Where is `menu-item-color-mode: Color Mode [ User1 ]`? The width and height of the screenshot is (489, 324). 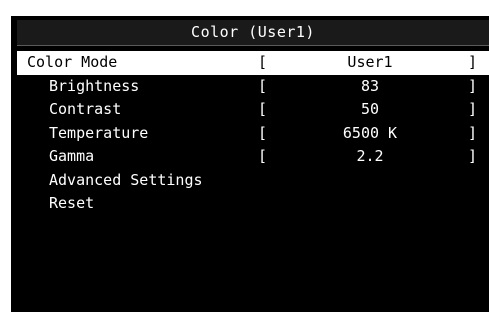 menu-item-color-mode: Color Mode [ User1 ] is located at coordinates (253, 63).